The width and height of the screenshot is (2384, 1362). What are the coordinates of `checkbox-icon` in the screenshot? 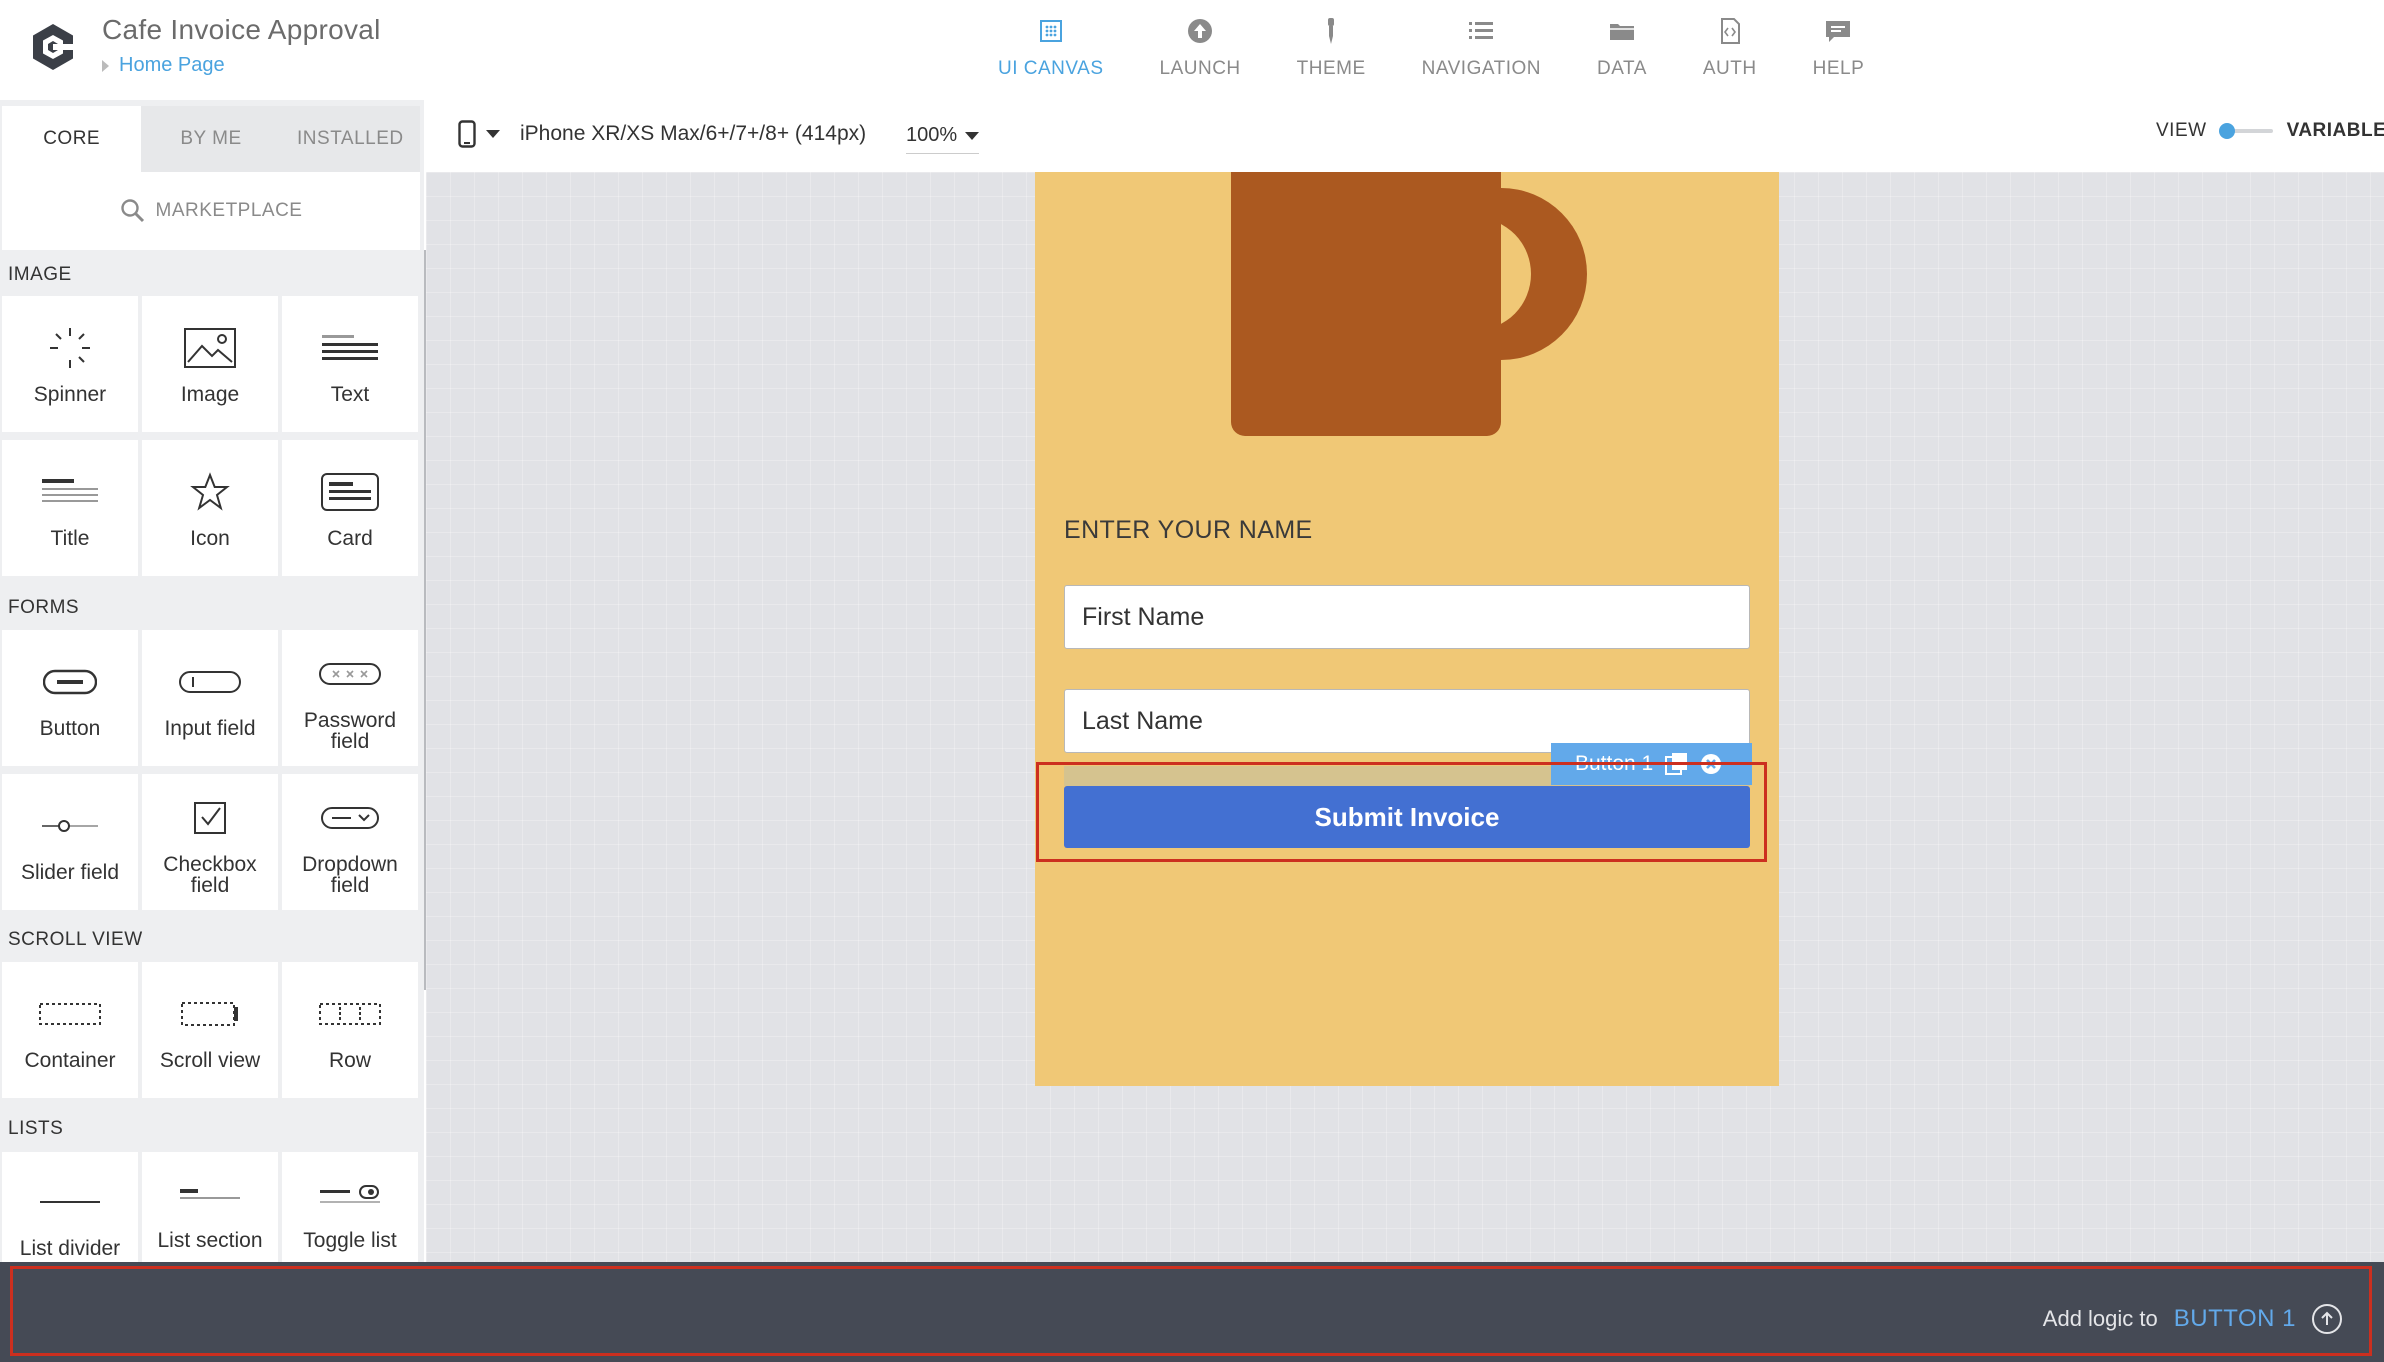 It's located at (210, 818).